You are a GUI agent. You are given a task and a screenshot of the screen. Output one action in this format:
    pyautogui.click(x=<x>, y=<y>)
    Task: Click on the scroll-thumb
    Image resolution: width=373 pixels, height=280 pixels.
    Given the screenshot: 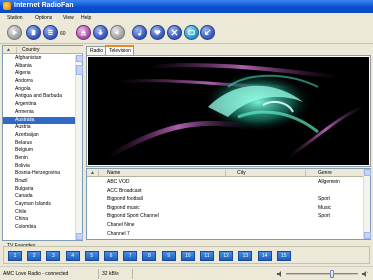 What is the action you would take?
    pyautogui.click(x=79, y=70)
    